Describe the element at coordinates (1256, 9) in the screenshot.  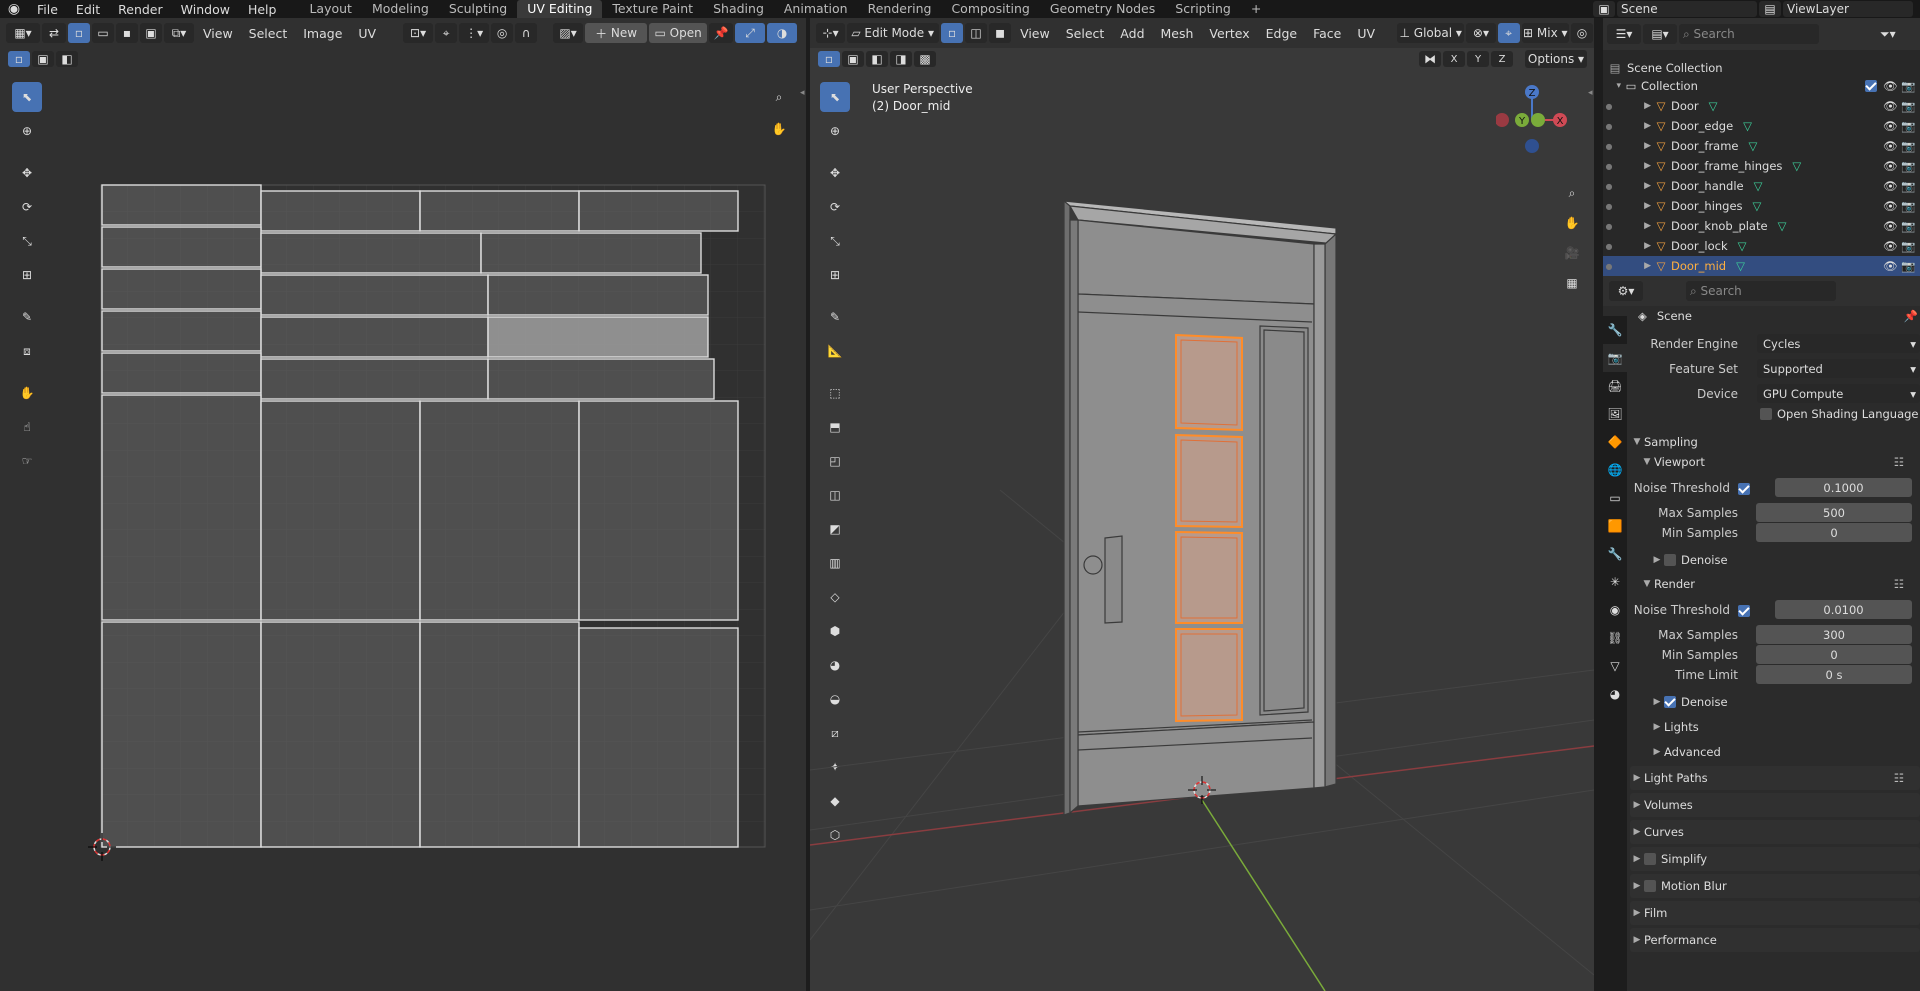
I see `add-workspace-button: +` at that location.